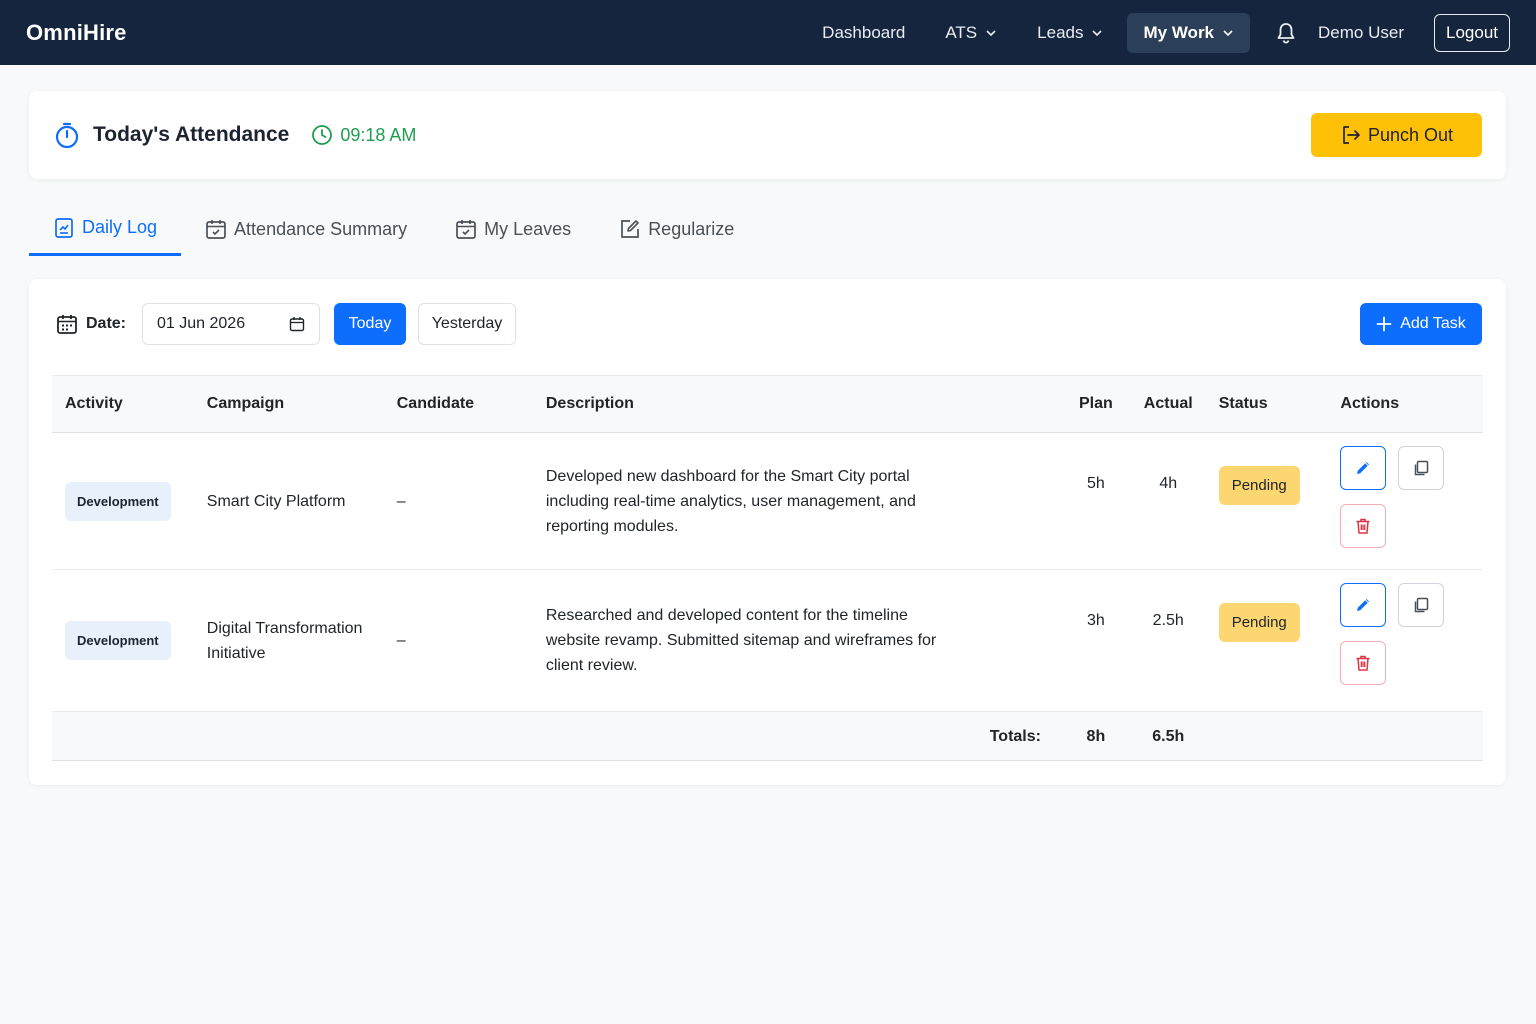 The width and height of the screenshot is (1536, 1024). I want to click on today-button: Today, so click(370, 324).